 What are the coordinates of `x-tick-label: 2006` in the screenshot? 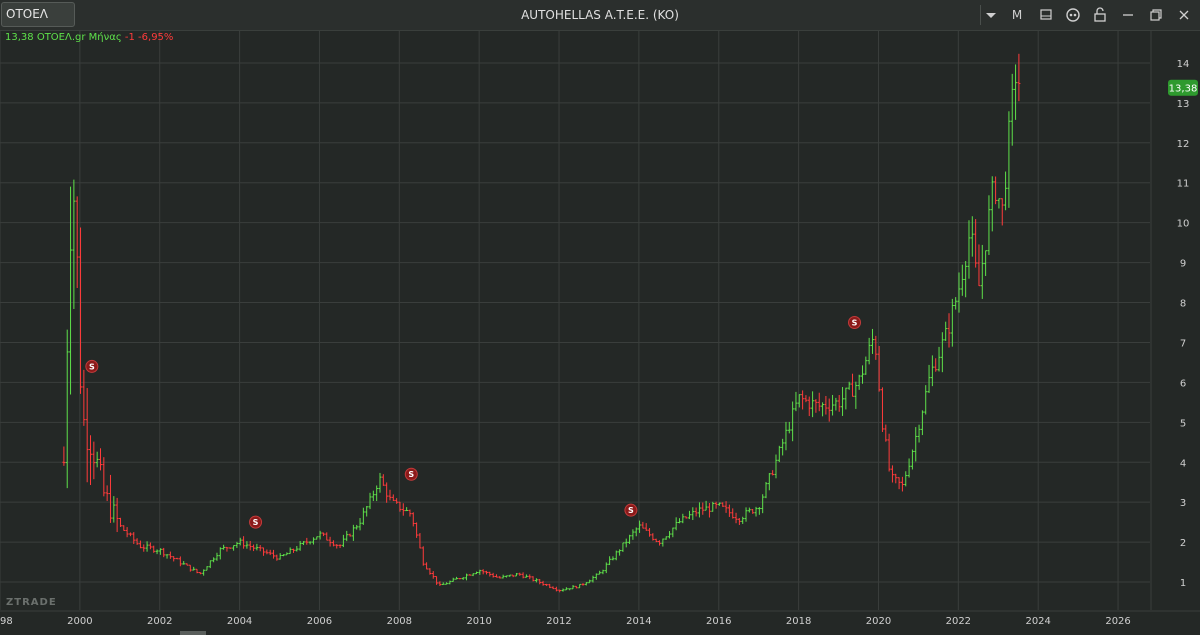 It's located at (319, 621).